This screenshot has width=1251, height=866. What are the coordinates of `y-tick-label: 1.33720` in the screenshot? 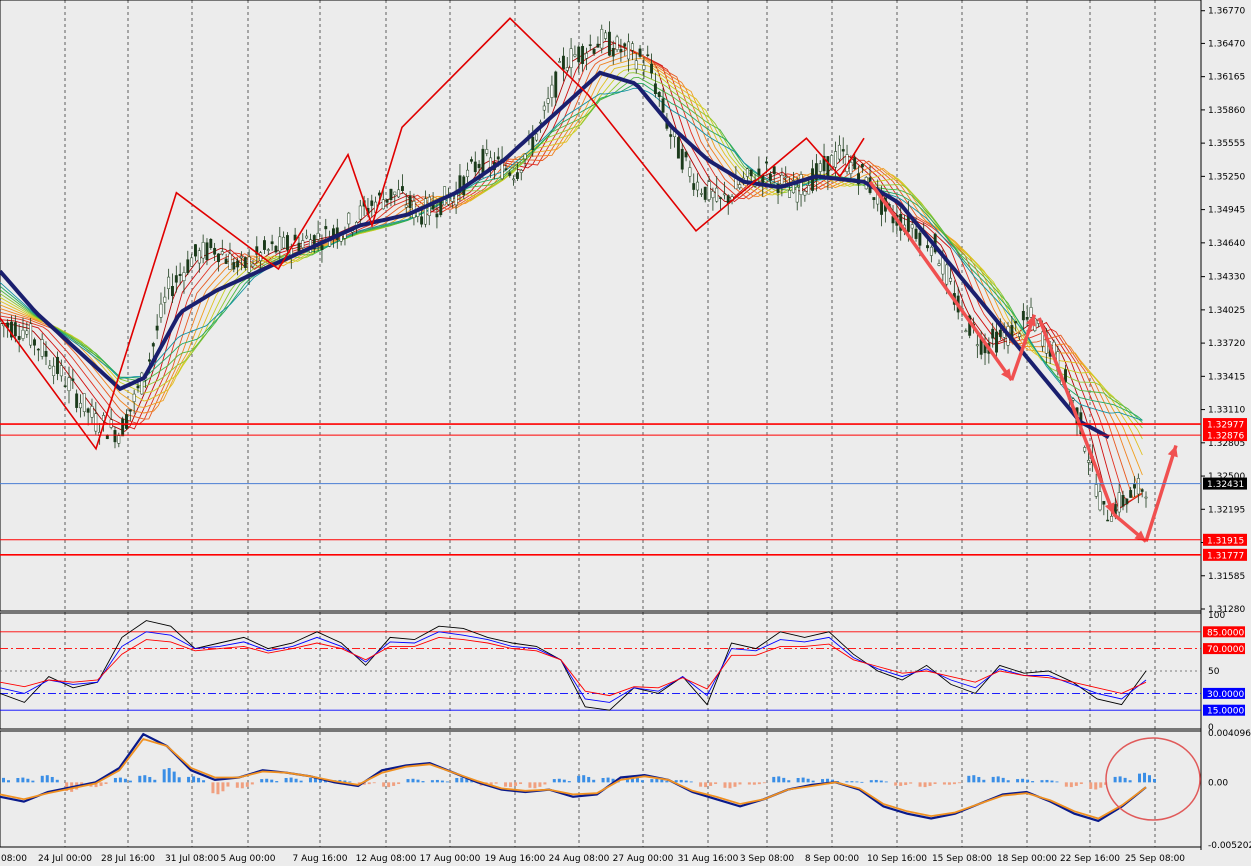 It's located at (1226, 344).